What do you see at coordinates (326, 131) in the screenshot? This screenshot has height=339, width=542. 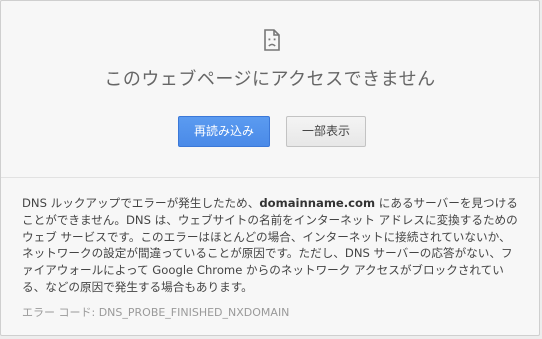 I see `details-button: 一部表示` at bounding box center [326, 131].